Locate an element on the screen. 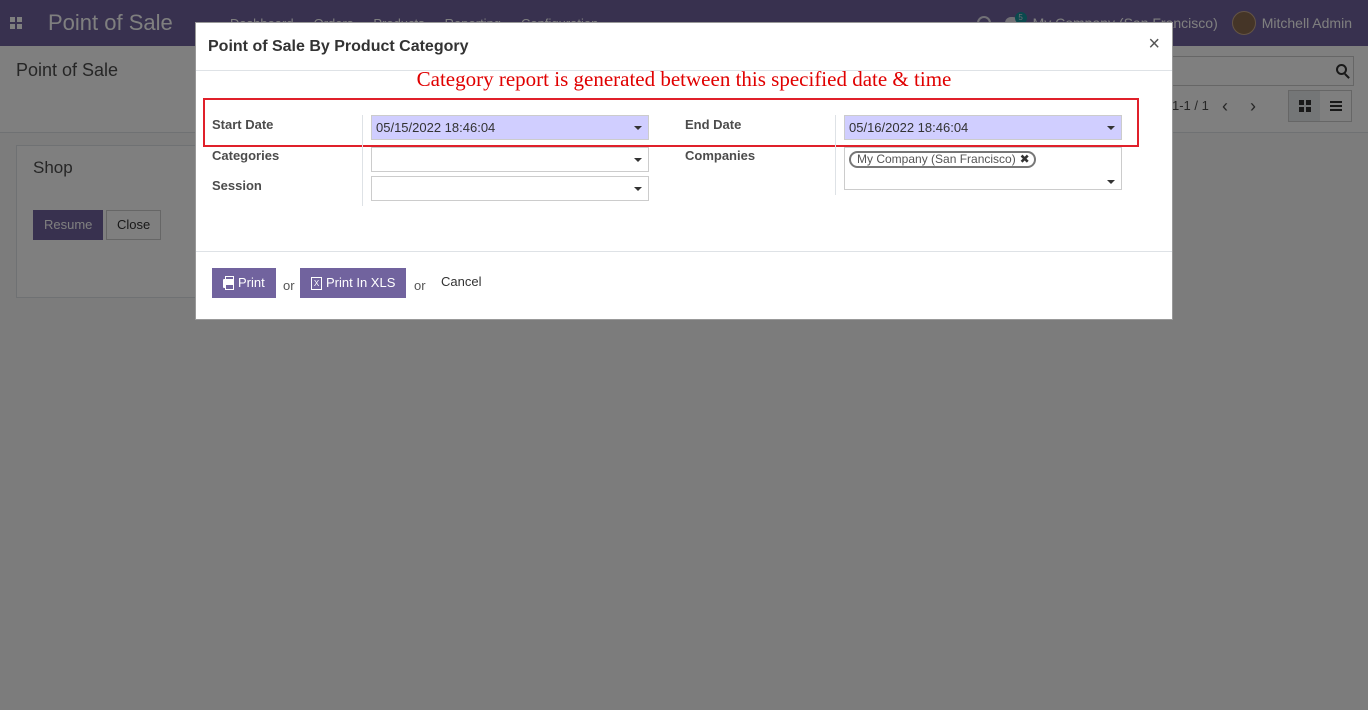 This screenshot has width=1368, height=710. end-date-field: 05/16/2022 18:46:04 is located at coordinates (983, 127).